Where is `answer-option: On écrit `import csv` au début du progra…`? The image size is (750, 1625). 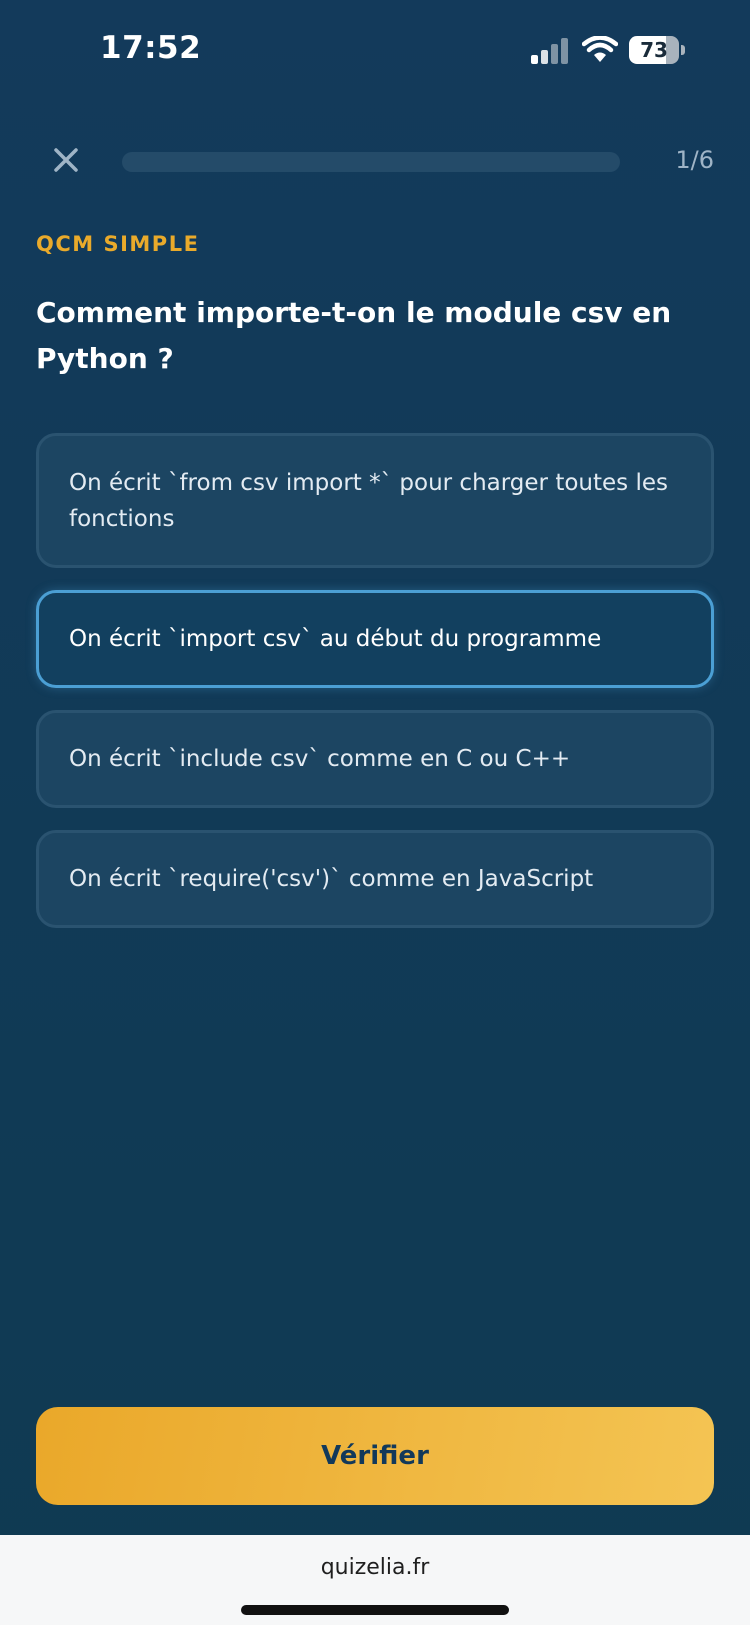 answer-option: On écrit `import csv` au début du progra… is located at coordinates (375, 639).